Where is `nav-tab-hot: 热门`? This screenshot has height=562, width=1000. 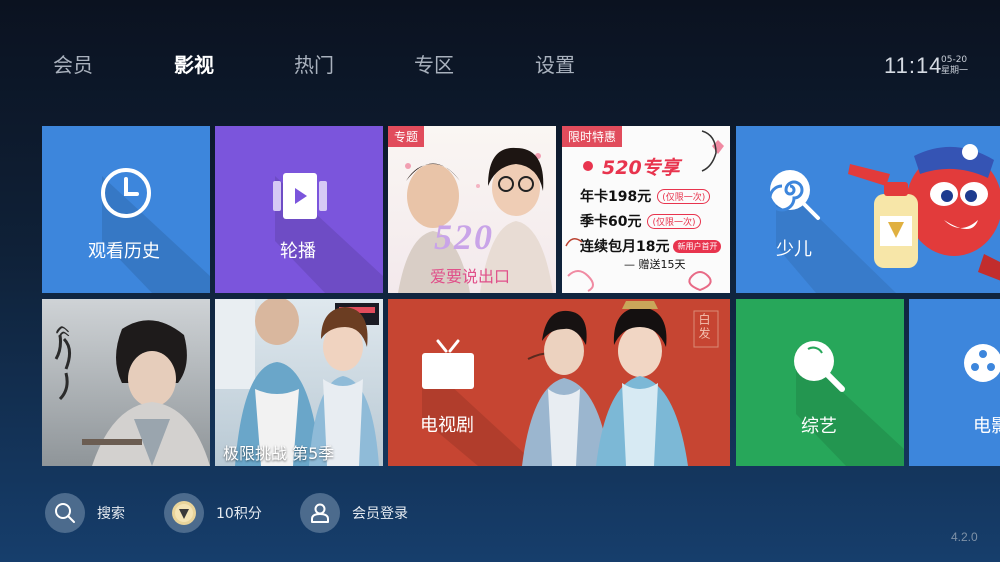 nav-tab-hot: 热门 is located at coordinates (314, 63).